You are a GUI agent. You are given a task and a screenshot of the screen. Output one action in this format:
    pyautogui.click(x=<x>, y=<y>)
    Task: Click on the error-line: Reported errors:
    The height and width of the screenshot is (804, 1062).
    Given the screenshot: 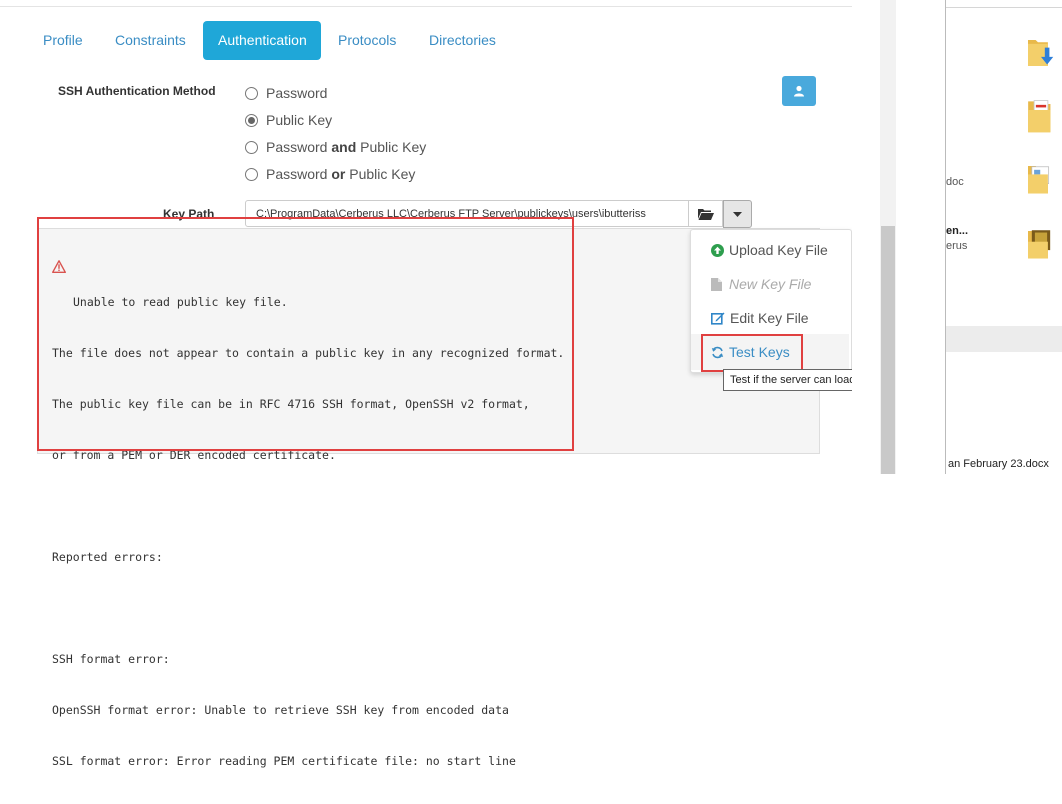 What is the action you would take?
    pyautogui.click(x=107, y=557)
    